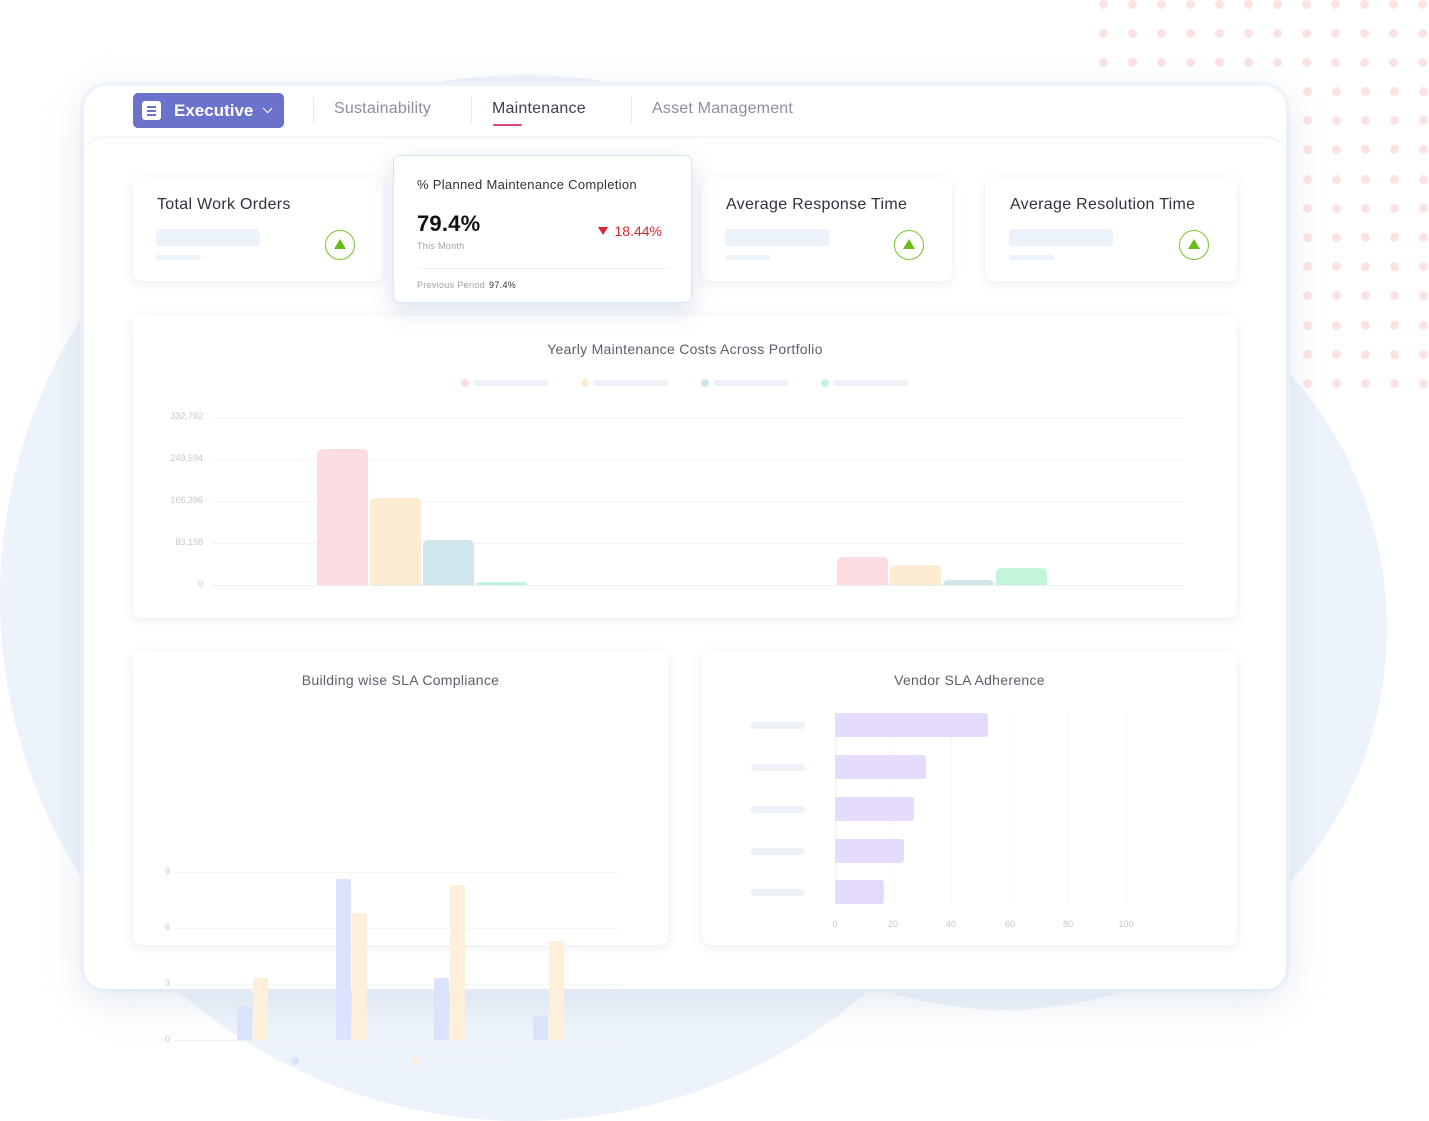  I want to click on chevron-down-icon, so click(268, 108).